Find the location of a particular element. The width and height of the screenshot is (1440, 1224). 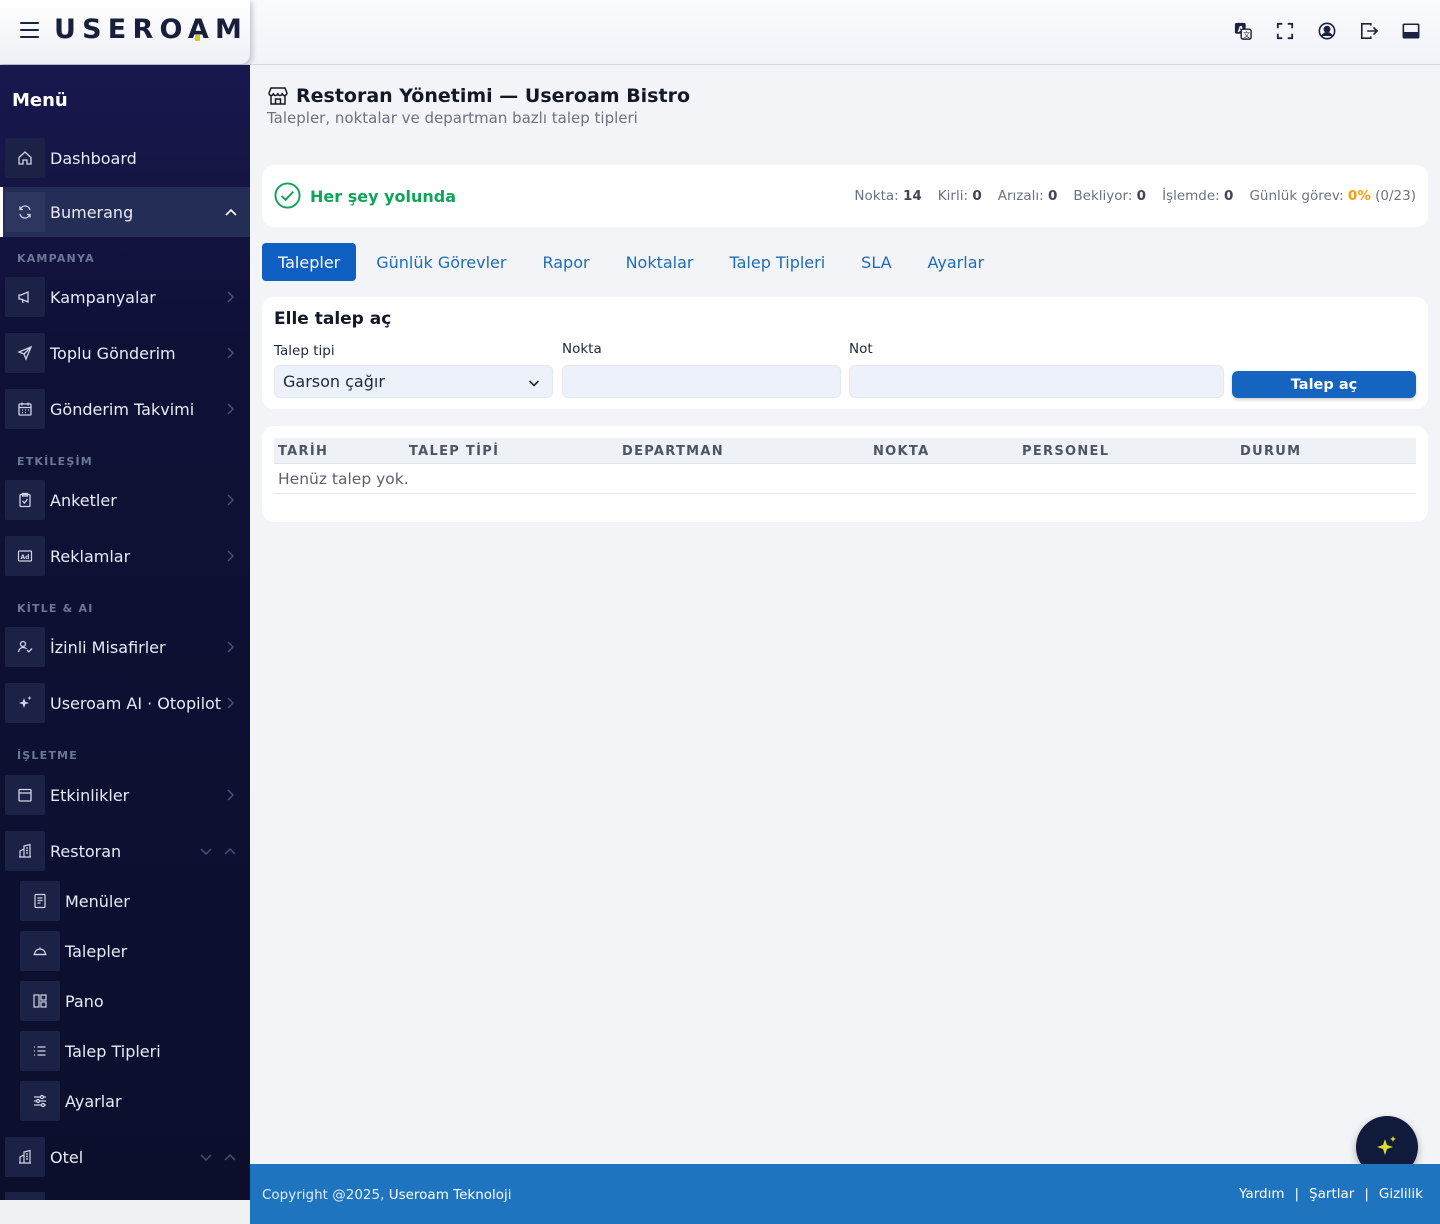

tab-noktalar: Noktalar is located at coordinates (660, 262).